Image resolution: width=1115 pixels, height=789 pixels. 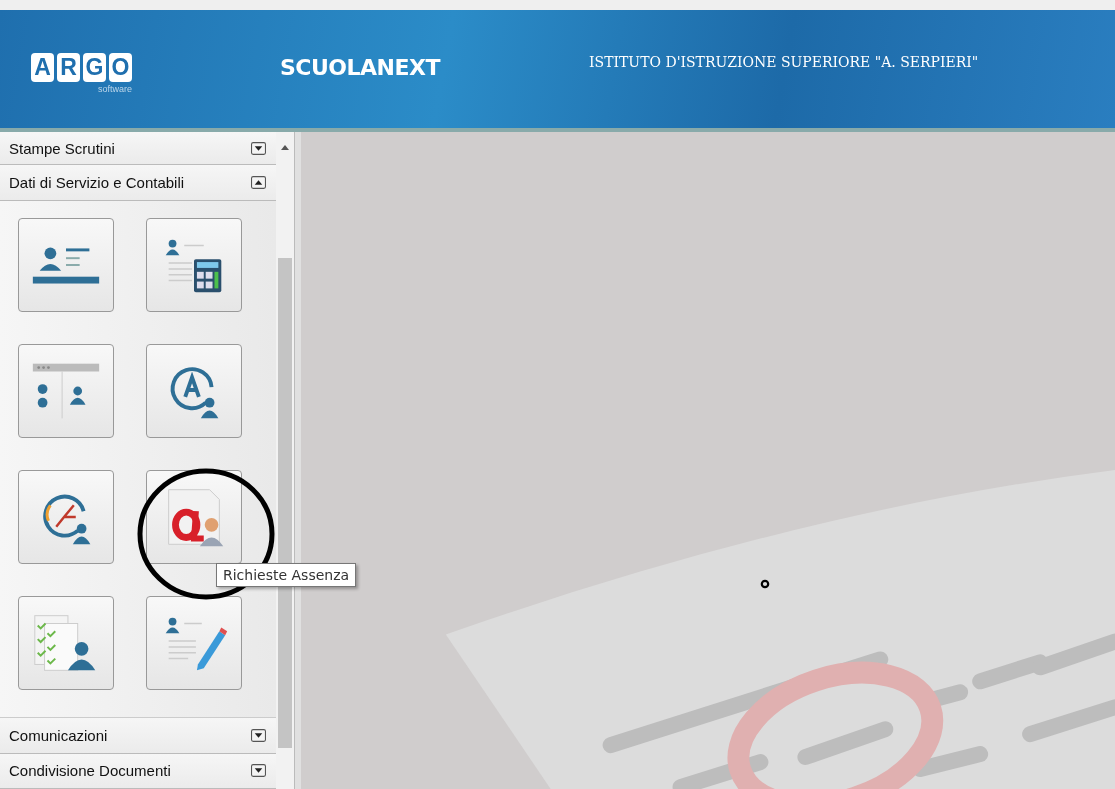 What do you see at coordinates (120, 67) in the screenshot?
I see `logo-letter: O` at bounding box center [120, 67].